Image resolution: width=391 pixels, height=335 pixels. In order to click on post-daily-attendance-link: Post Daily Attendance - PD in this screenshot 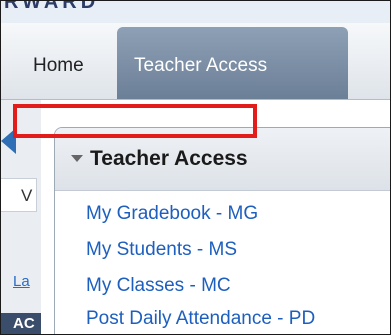, I will do `click(200, 319)`.